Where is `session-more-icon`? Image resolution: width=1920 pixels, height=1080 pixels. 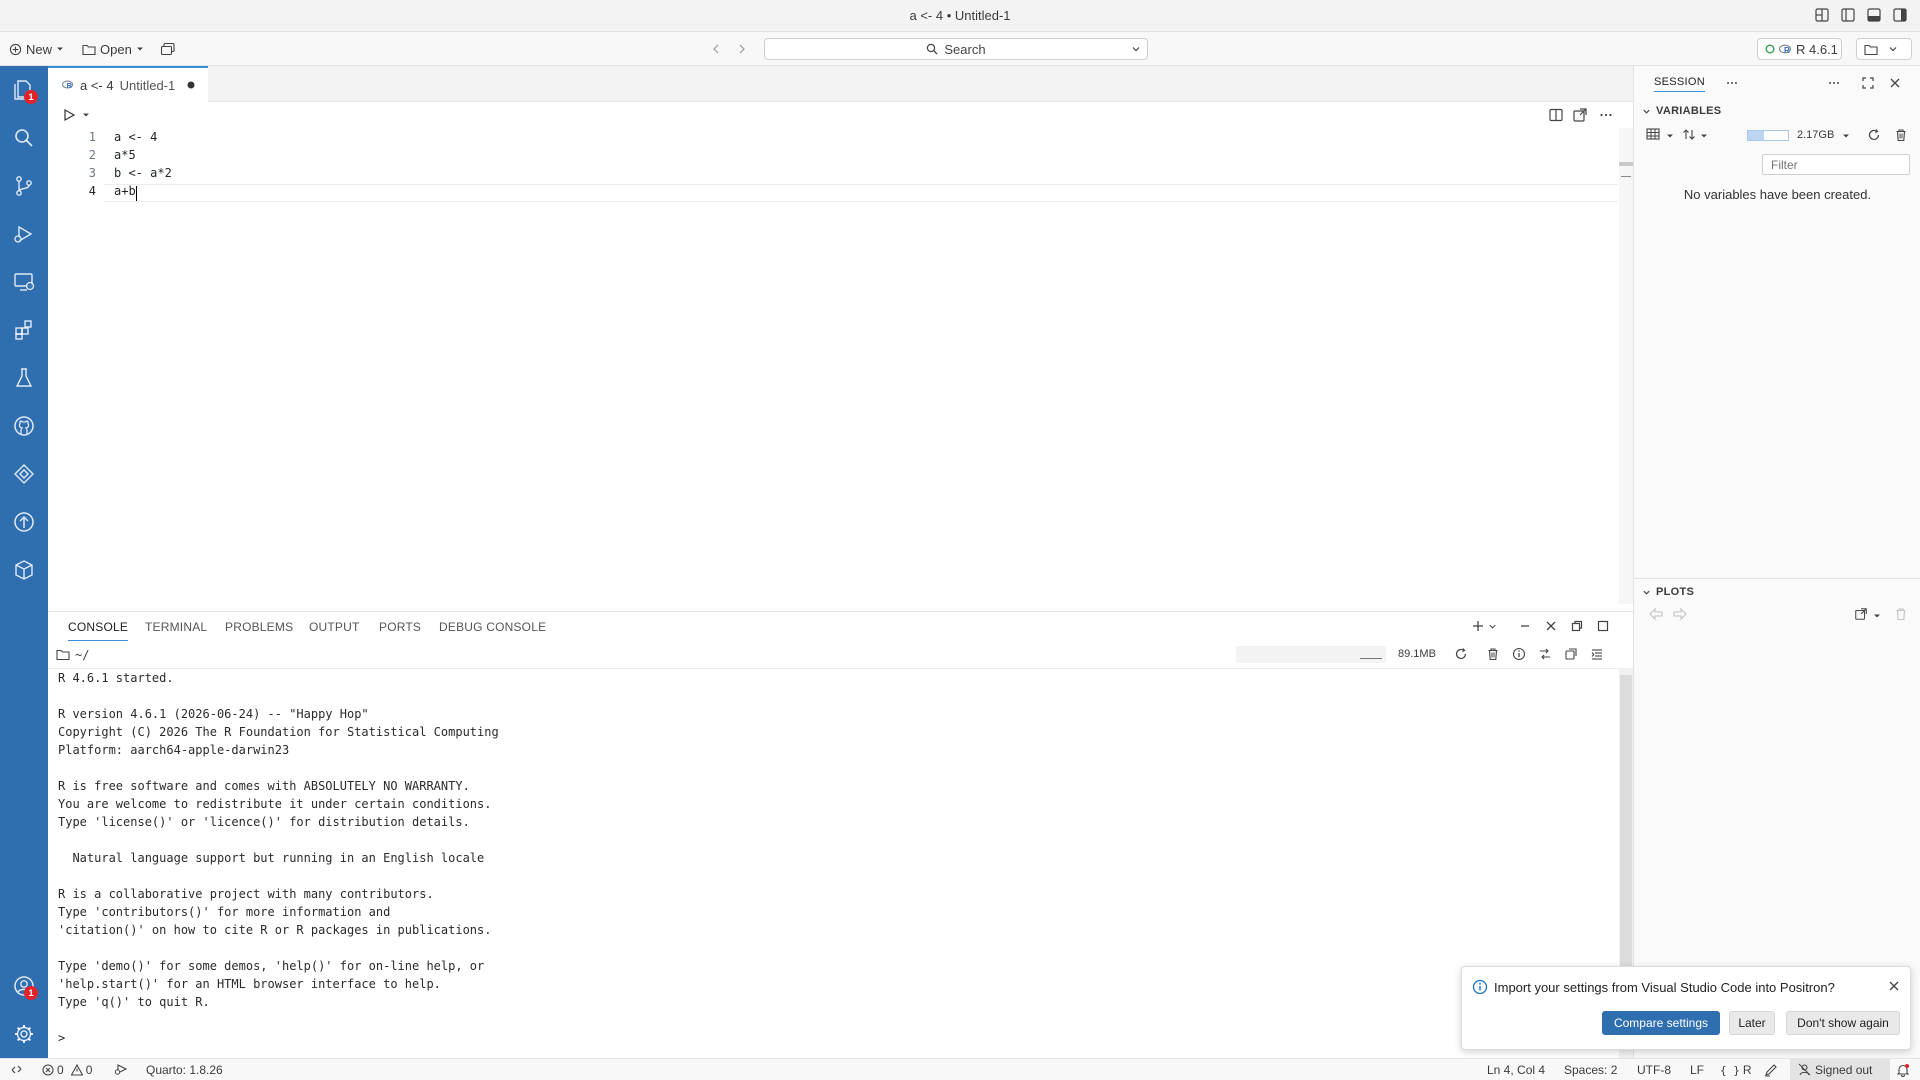
session-more-icon is located at coordinates (1732, 83).